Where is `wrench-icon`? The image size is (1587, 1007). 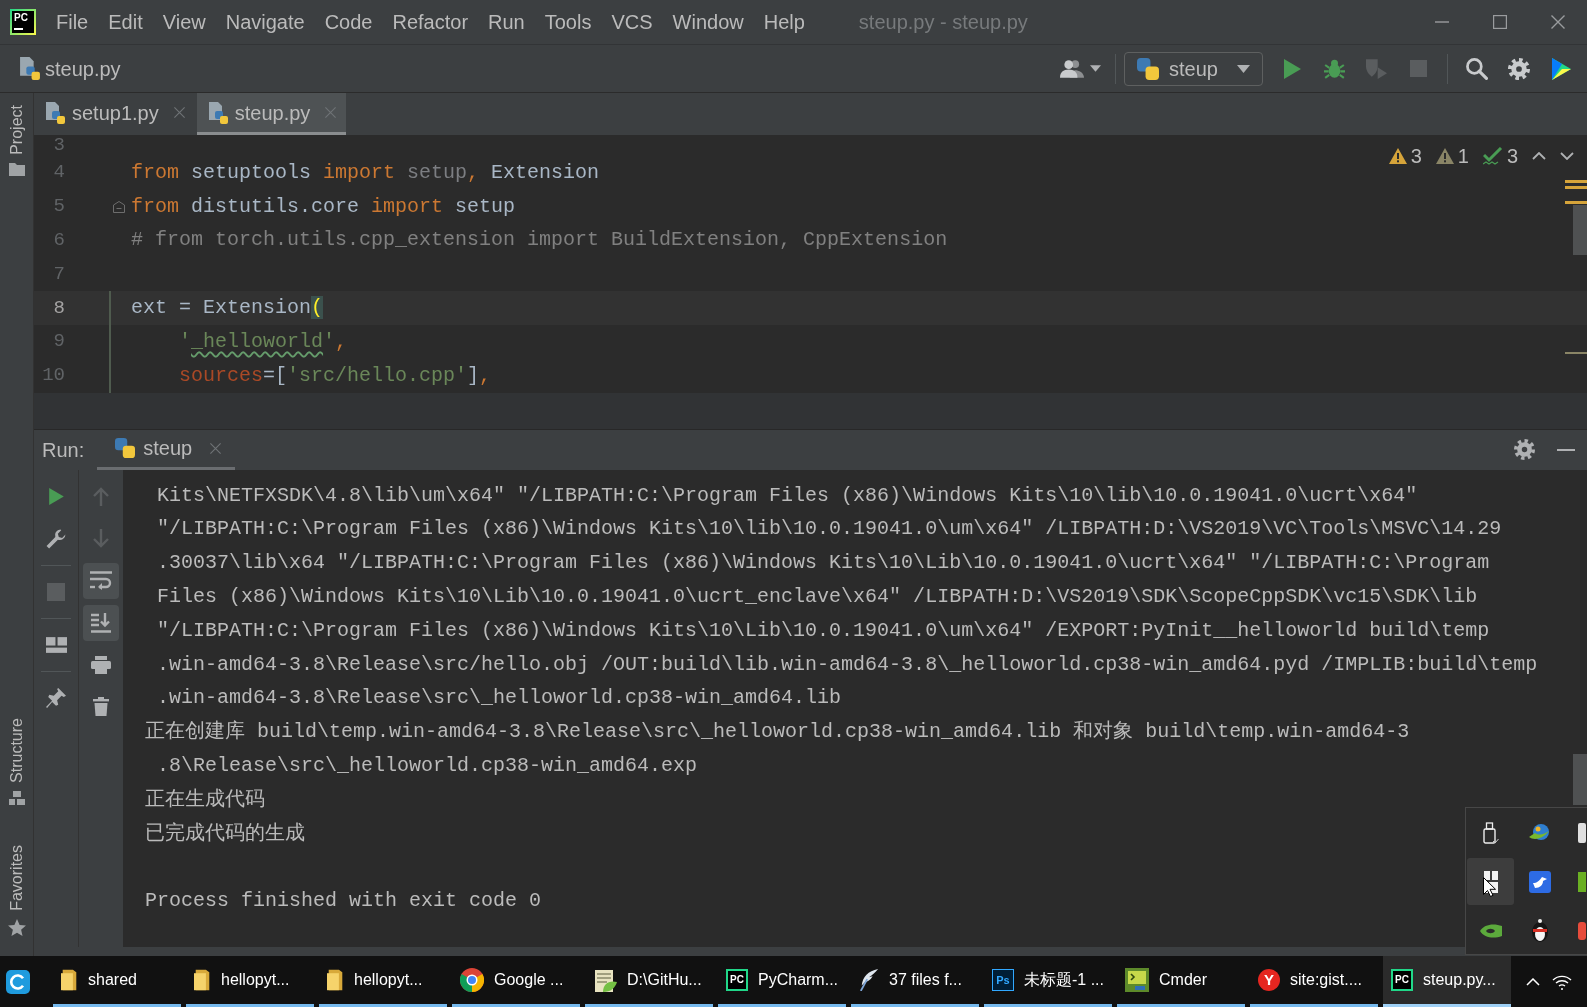 wrench-icon is located at coordinates (56, 538).